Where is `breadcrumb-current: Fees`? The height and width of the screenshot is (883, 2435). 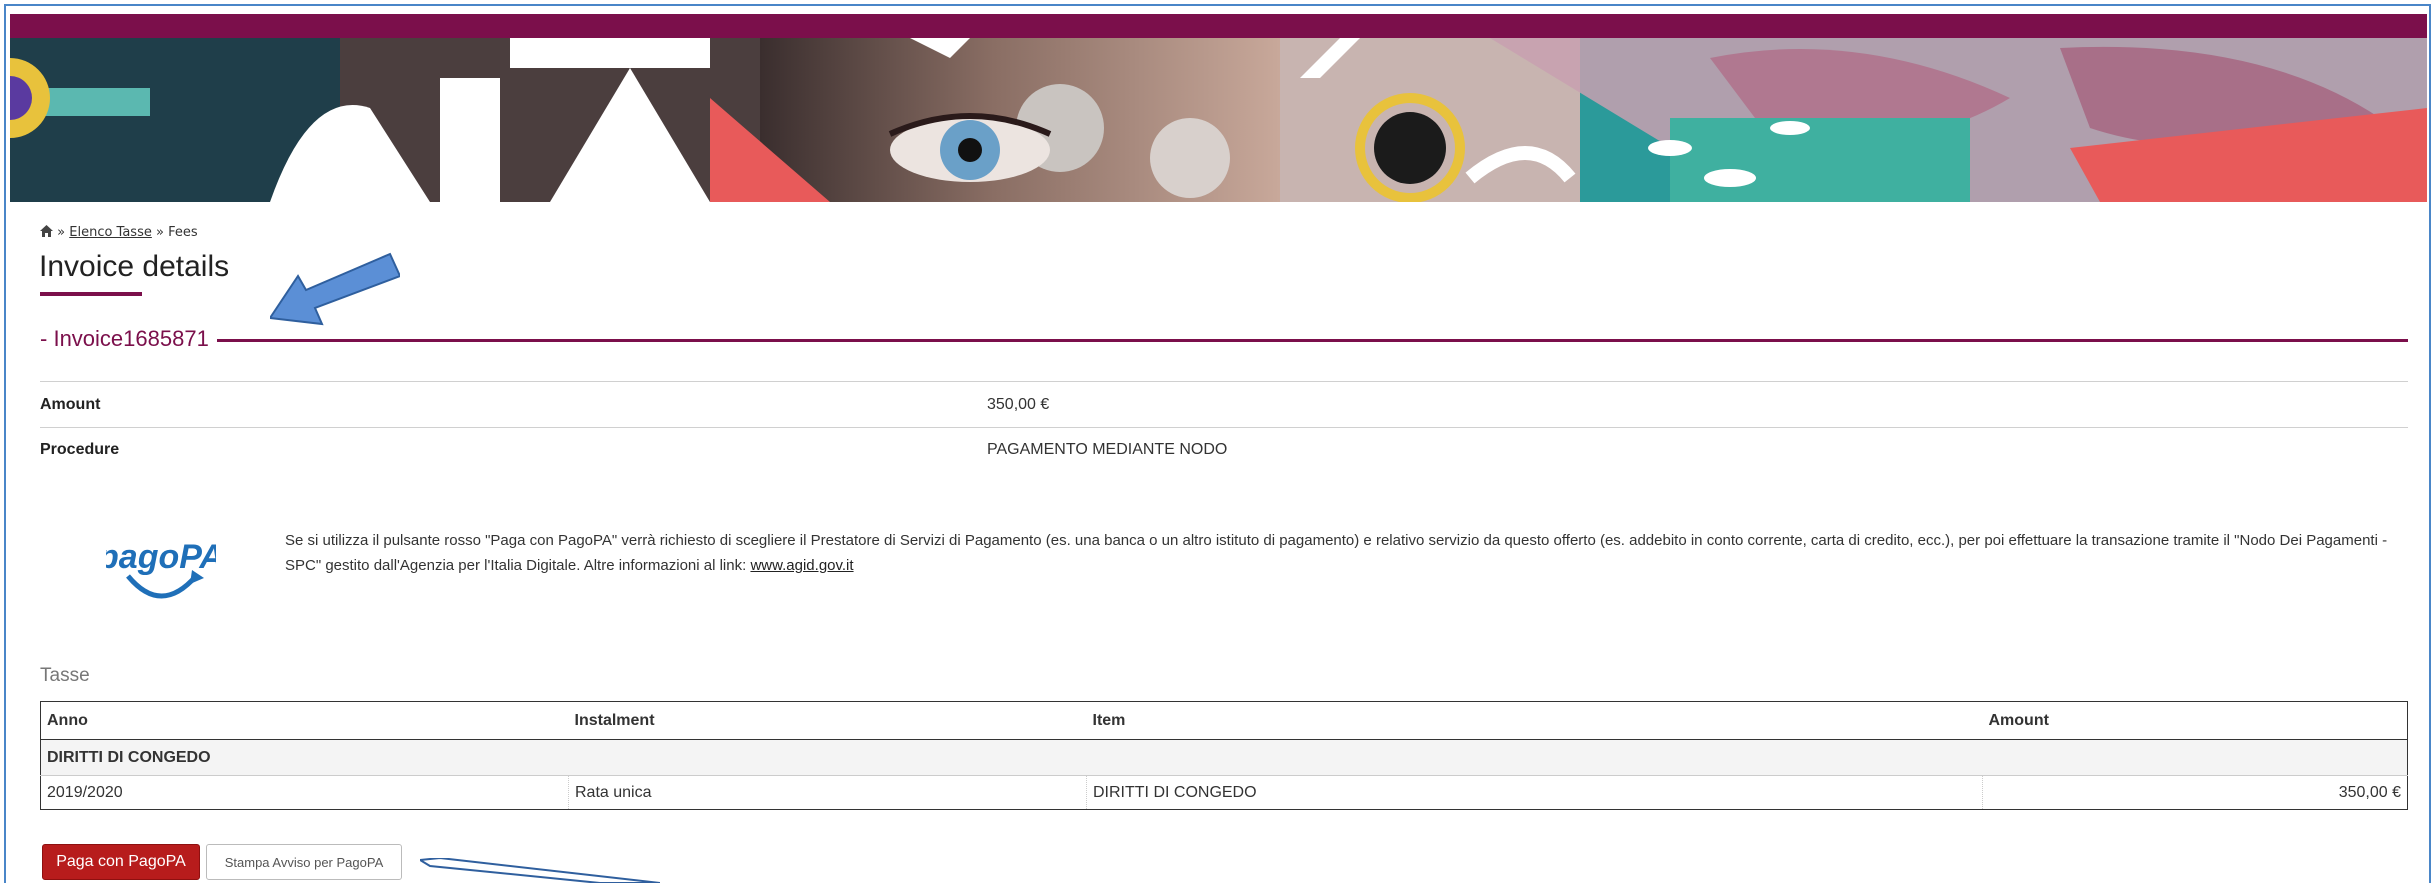 breadcrumb-current: Fees is located at coordinates (183, 232).